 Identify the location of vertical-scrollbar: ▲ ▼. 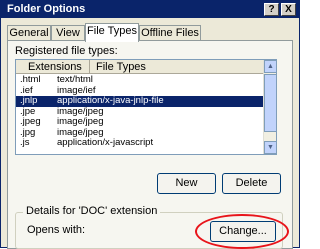
(270, 107).